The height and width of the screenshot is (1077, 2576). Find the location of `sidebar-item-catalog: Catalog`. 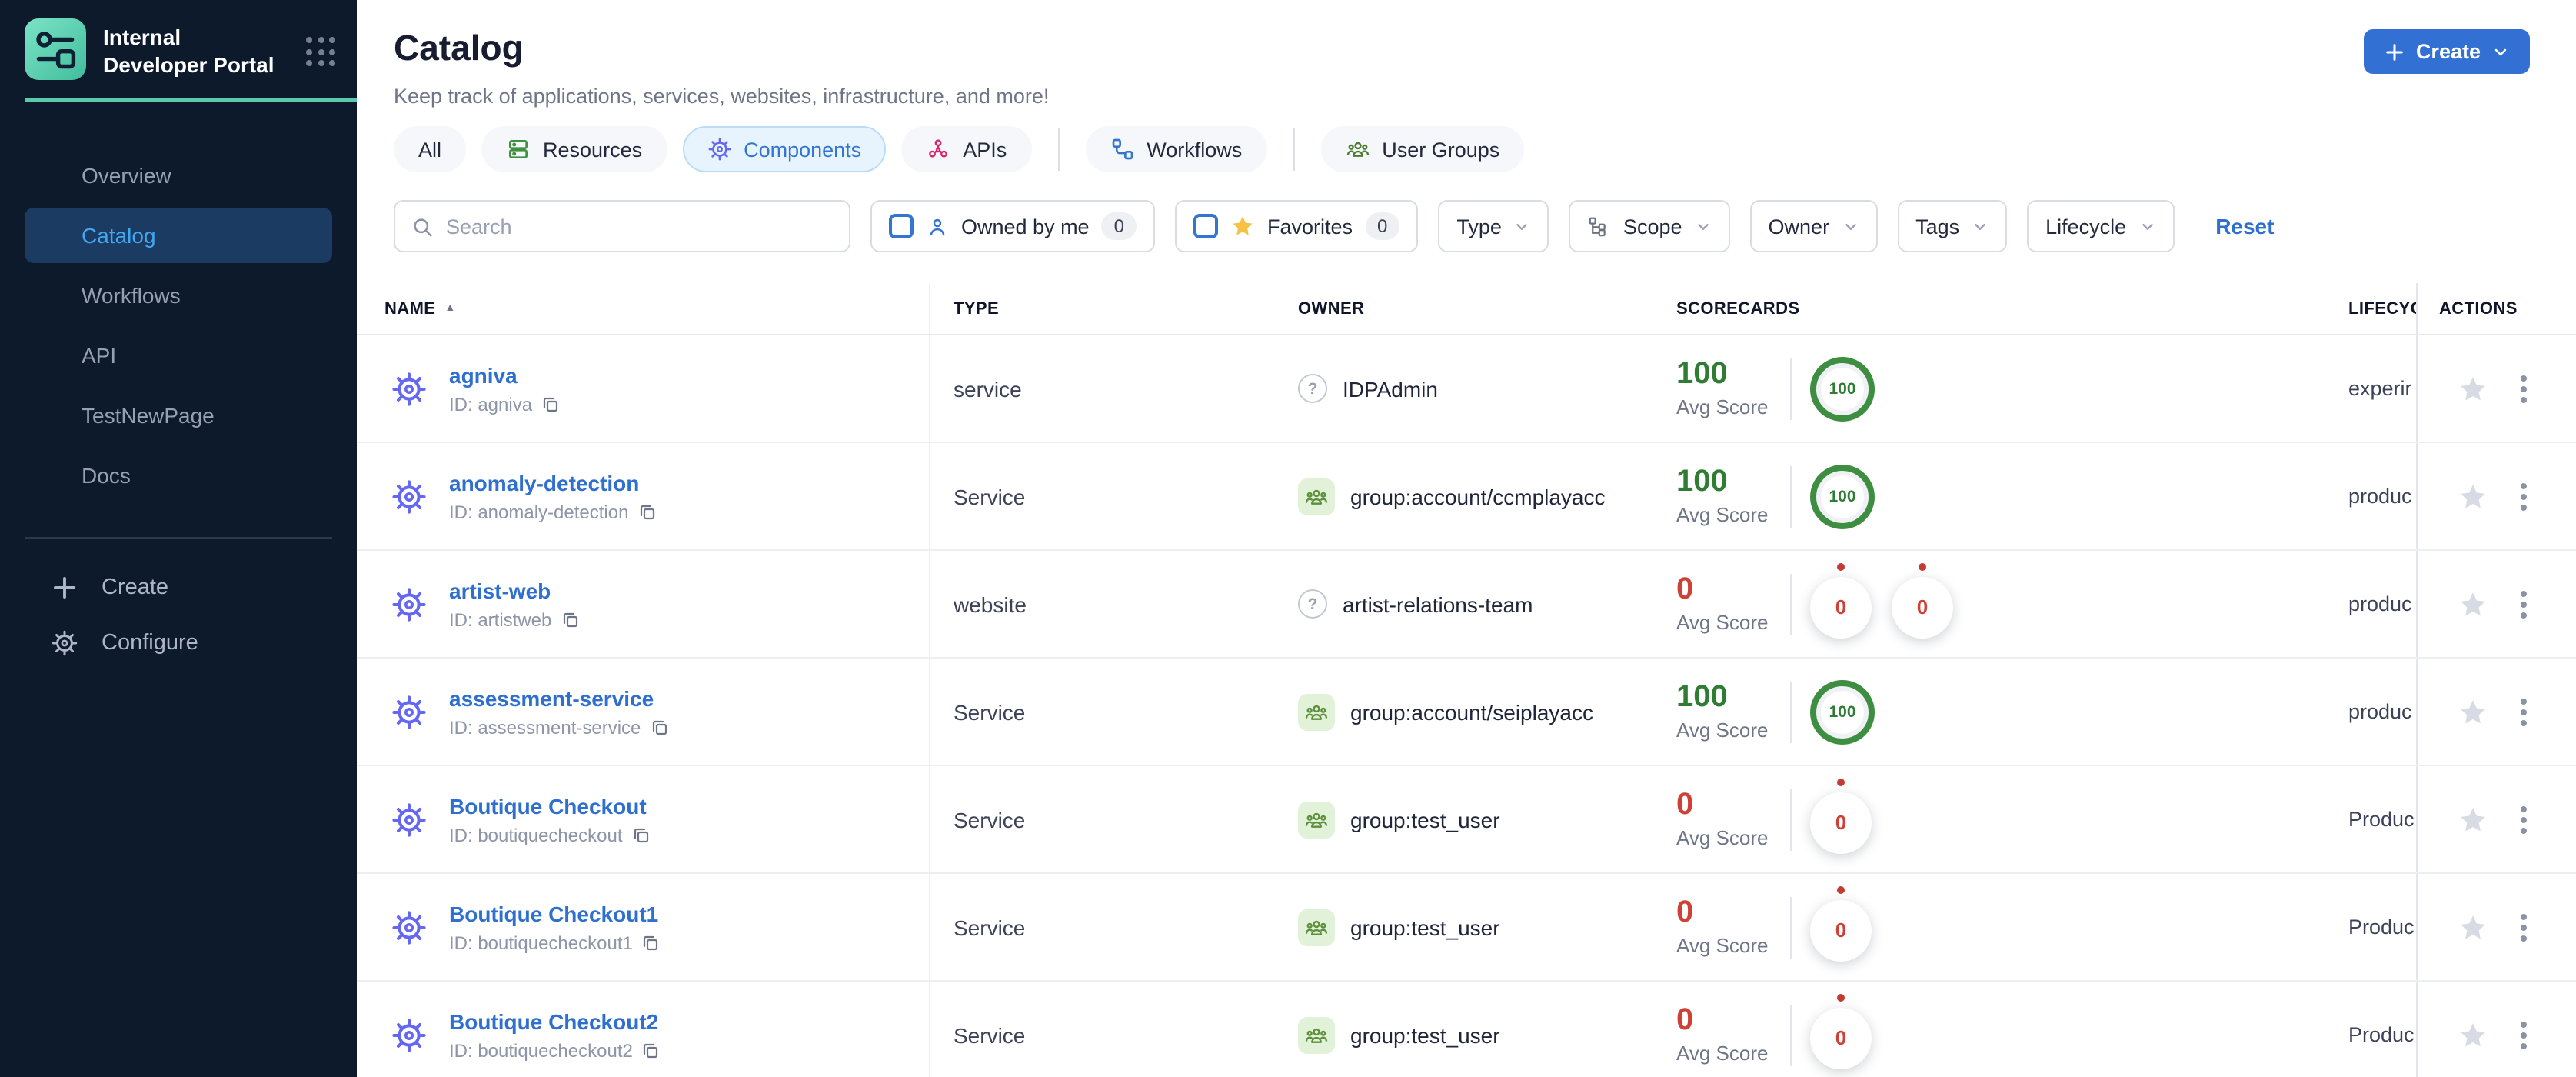

sidebar-item-catalog: Catalog is located at coordinates (178, 235).